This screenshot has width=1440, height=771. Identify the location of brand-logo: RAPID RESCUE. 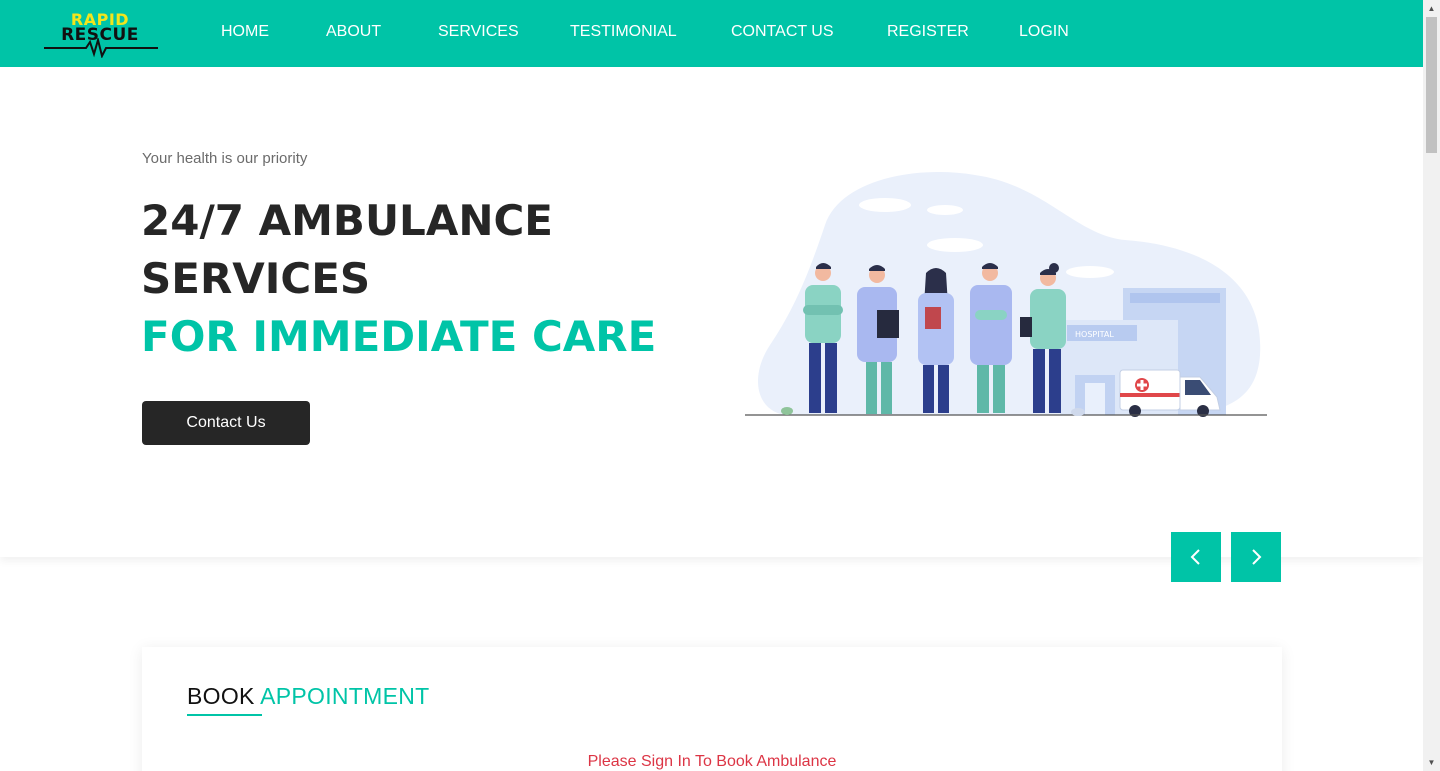
(101, 34).